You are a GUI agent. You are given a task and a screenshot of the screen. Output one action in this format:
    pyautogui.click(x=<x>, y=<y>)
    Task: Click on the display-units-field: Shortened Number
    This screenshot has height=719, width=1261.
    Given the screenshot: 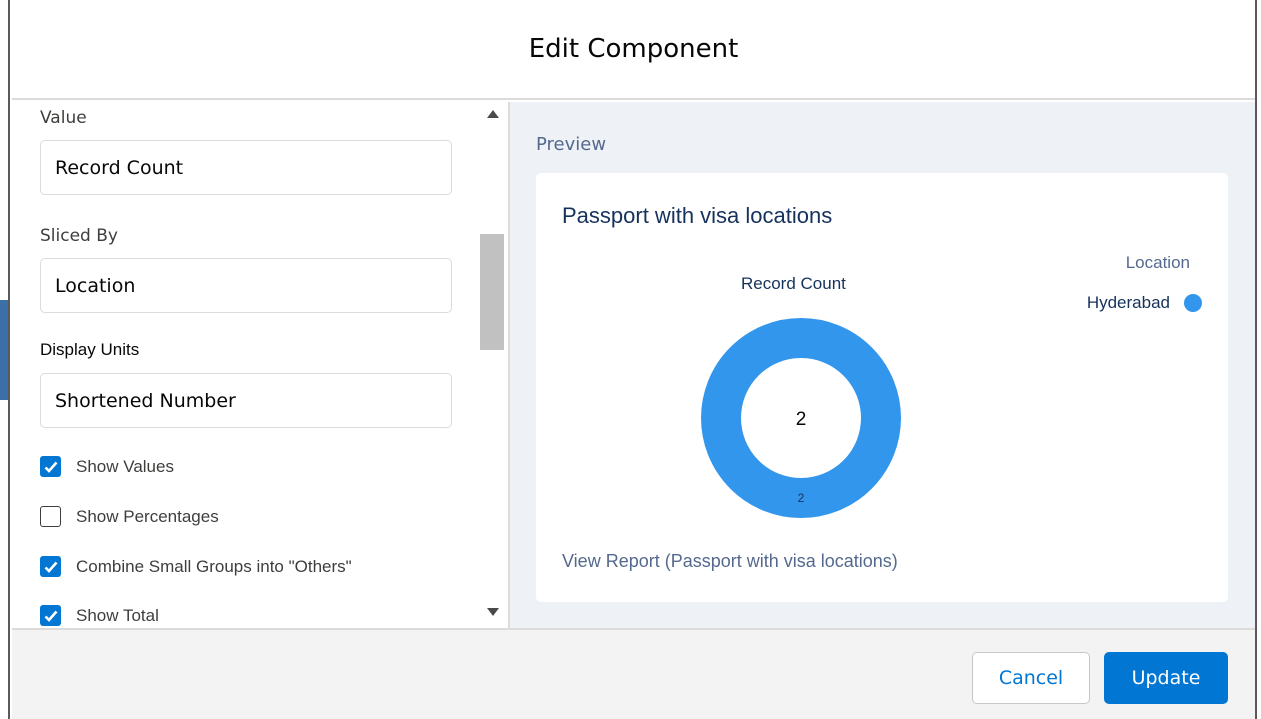 What is the action you would take?
    pyautogui.click(x=246, y=400)
    